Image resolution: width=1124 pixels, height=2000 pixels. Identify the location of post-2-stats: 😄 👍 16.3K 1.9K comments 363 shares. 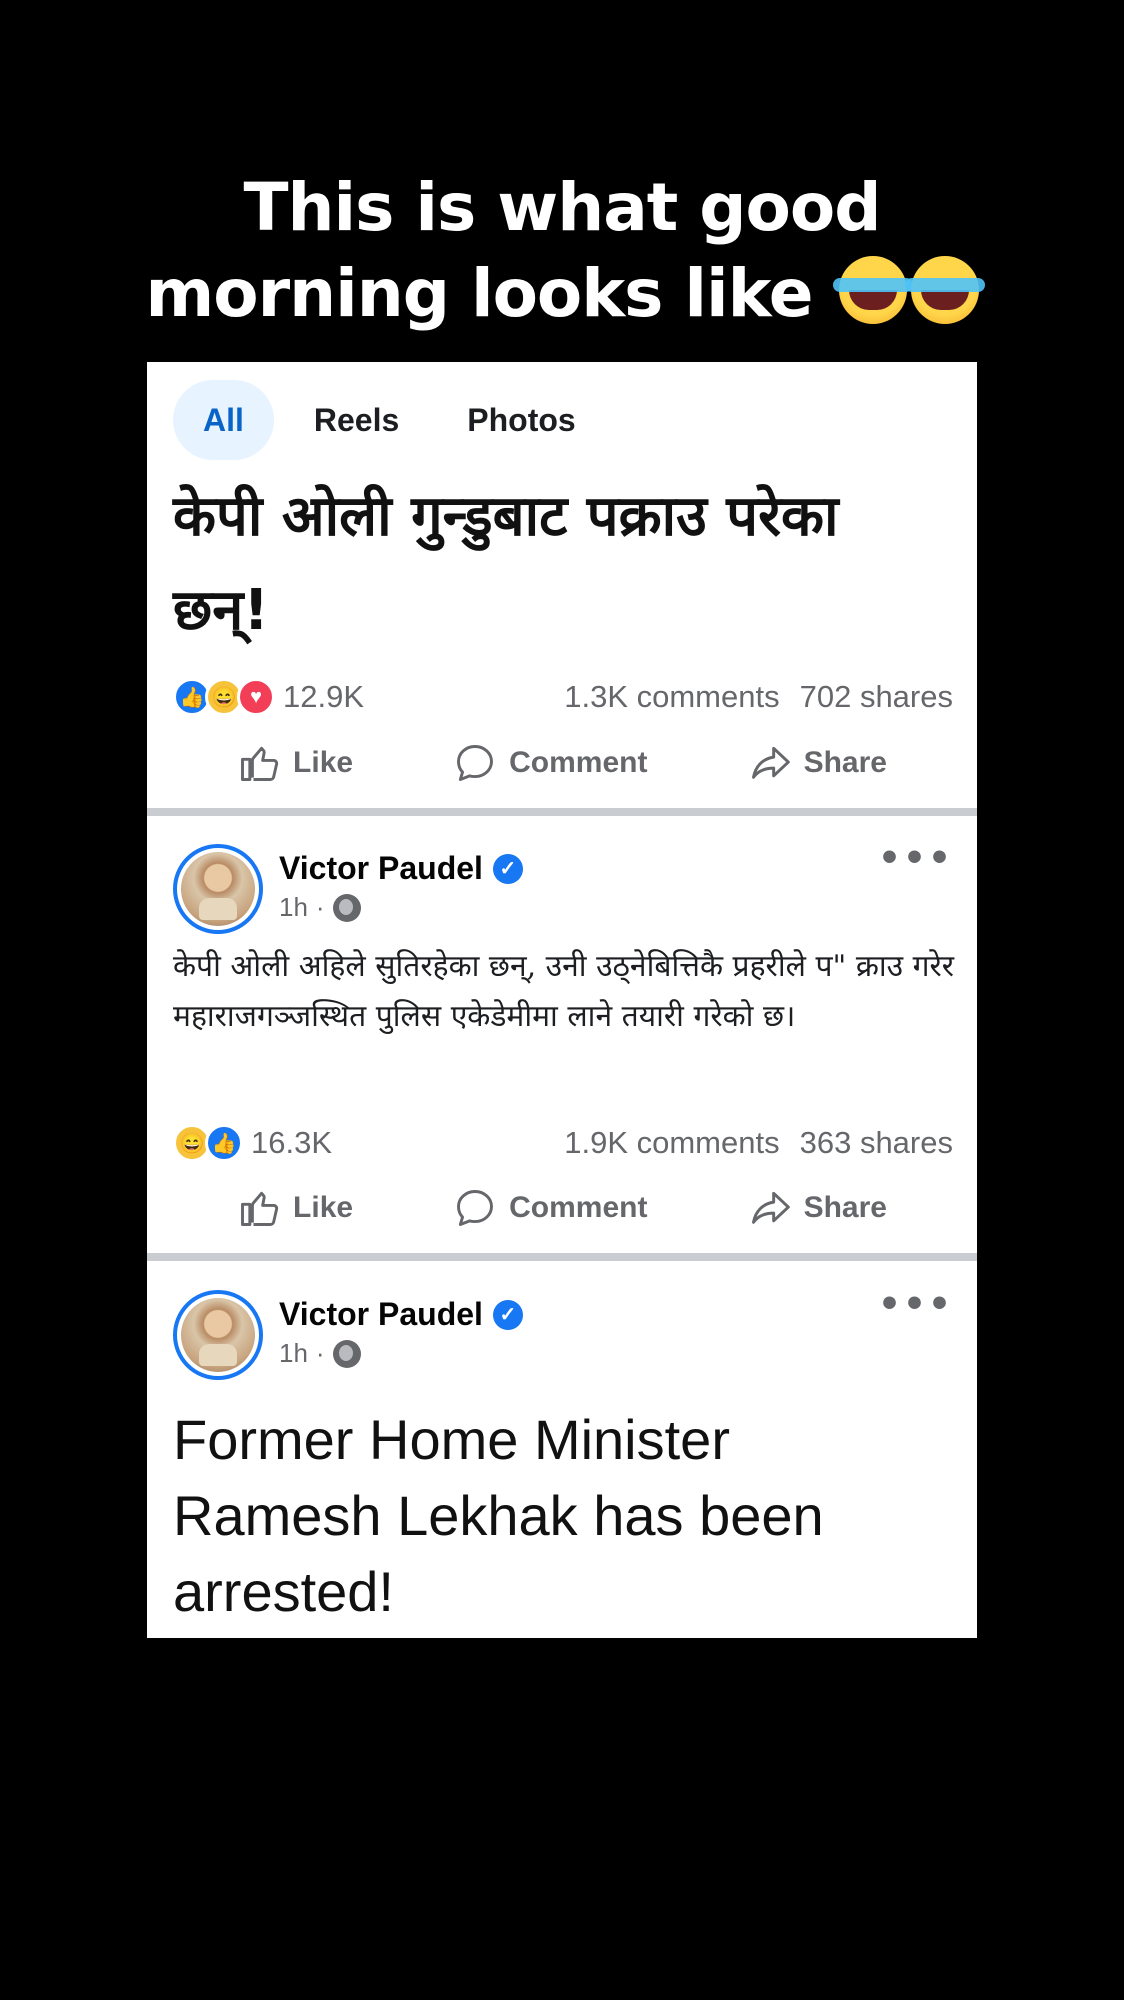
(563, 1143).